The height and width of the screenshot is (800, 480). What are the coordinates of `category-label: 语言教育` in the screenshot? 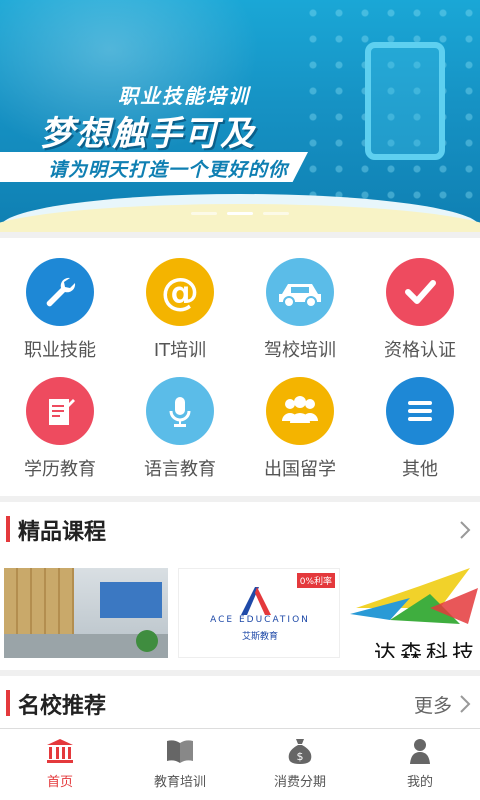 It's located at (180, 469).